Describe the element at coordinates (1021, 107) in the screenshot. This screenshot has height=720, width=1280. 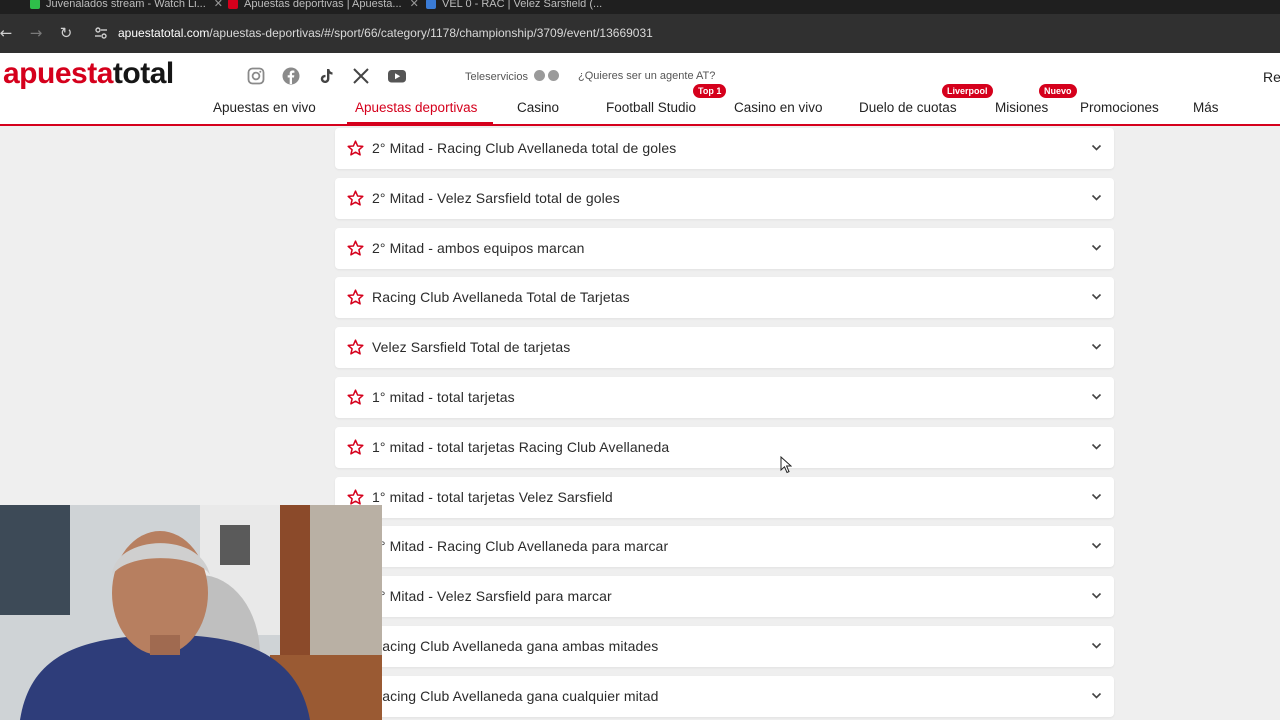
I see `nav-misiones: Misiones` at that location.